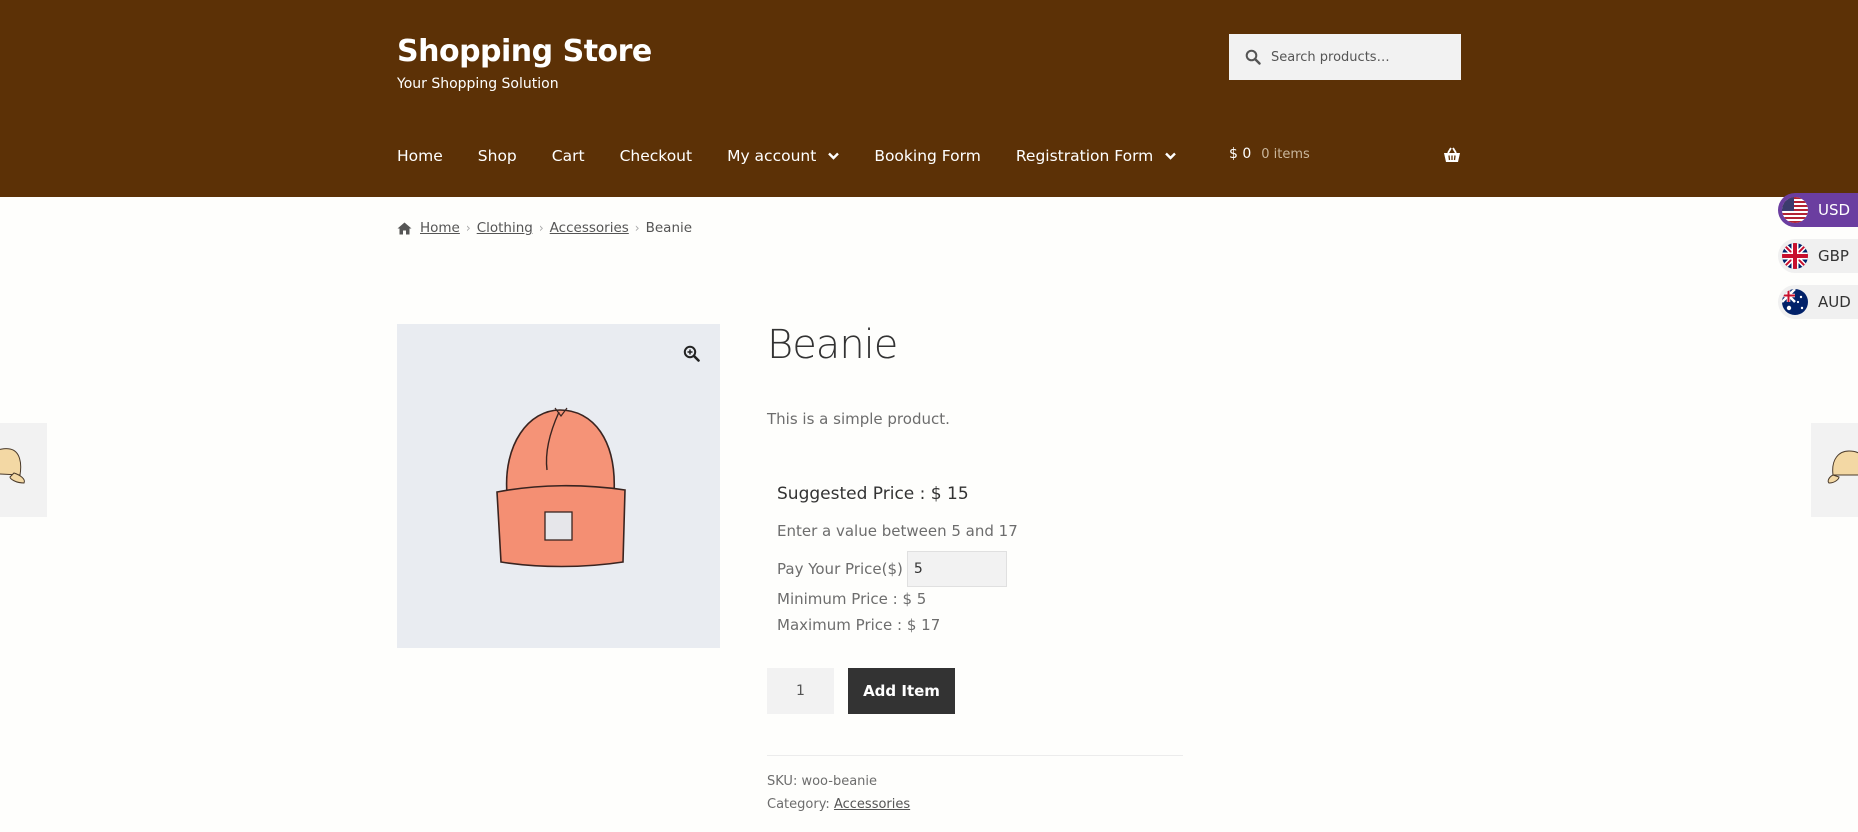  What do you see at coordinates (832, 345) in the screenshot?
I see `product-title: Beanie` at bounding box center [832, 345].